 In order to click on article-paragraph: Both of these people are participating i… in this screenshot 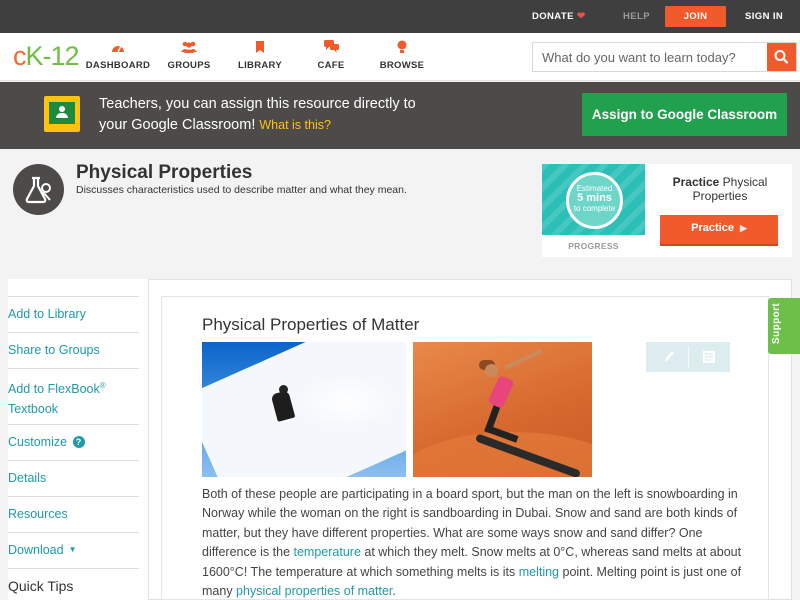, I will do `click(478, 542)`.